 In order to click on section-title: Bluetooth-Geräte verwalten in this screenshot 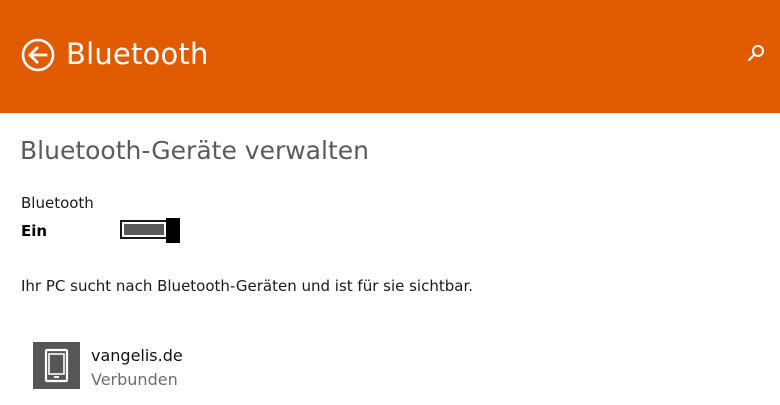, I will do `click(194, 150)`.